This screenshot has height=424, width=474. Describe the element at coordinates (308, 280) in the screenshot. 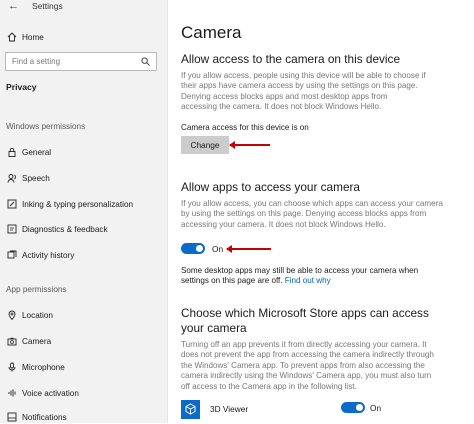

I see `find-out-why-link: Find out why` at that location.